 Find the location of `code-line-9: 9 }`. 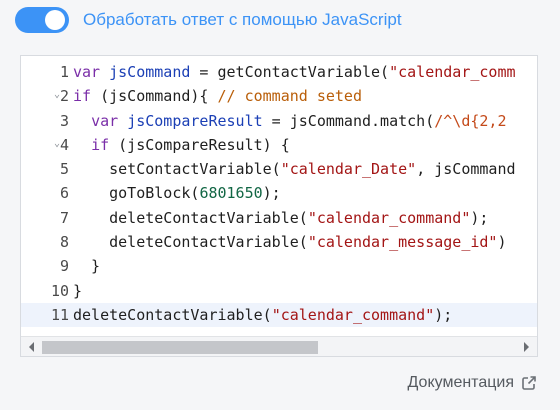

code-line-9: 9 } is located at coordinates (279, 266).